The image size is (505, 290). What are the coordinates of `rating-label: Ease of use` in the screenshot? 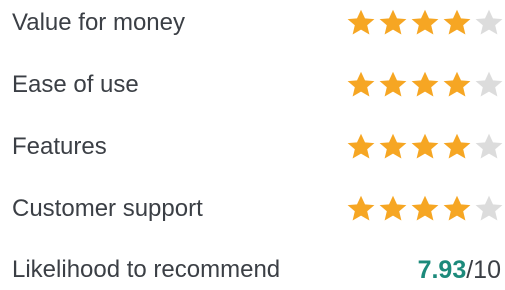 It's located at (75, 84).